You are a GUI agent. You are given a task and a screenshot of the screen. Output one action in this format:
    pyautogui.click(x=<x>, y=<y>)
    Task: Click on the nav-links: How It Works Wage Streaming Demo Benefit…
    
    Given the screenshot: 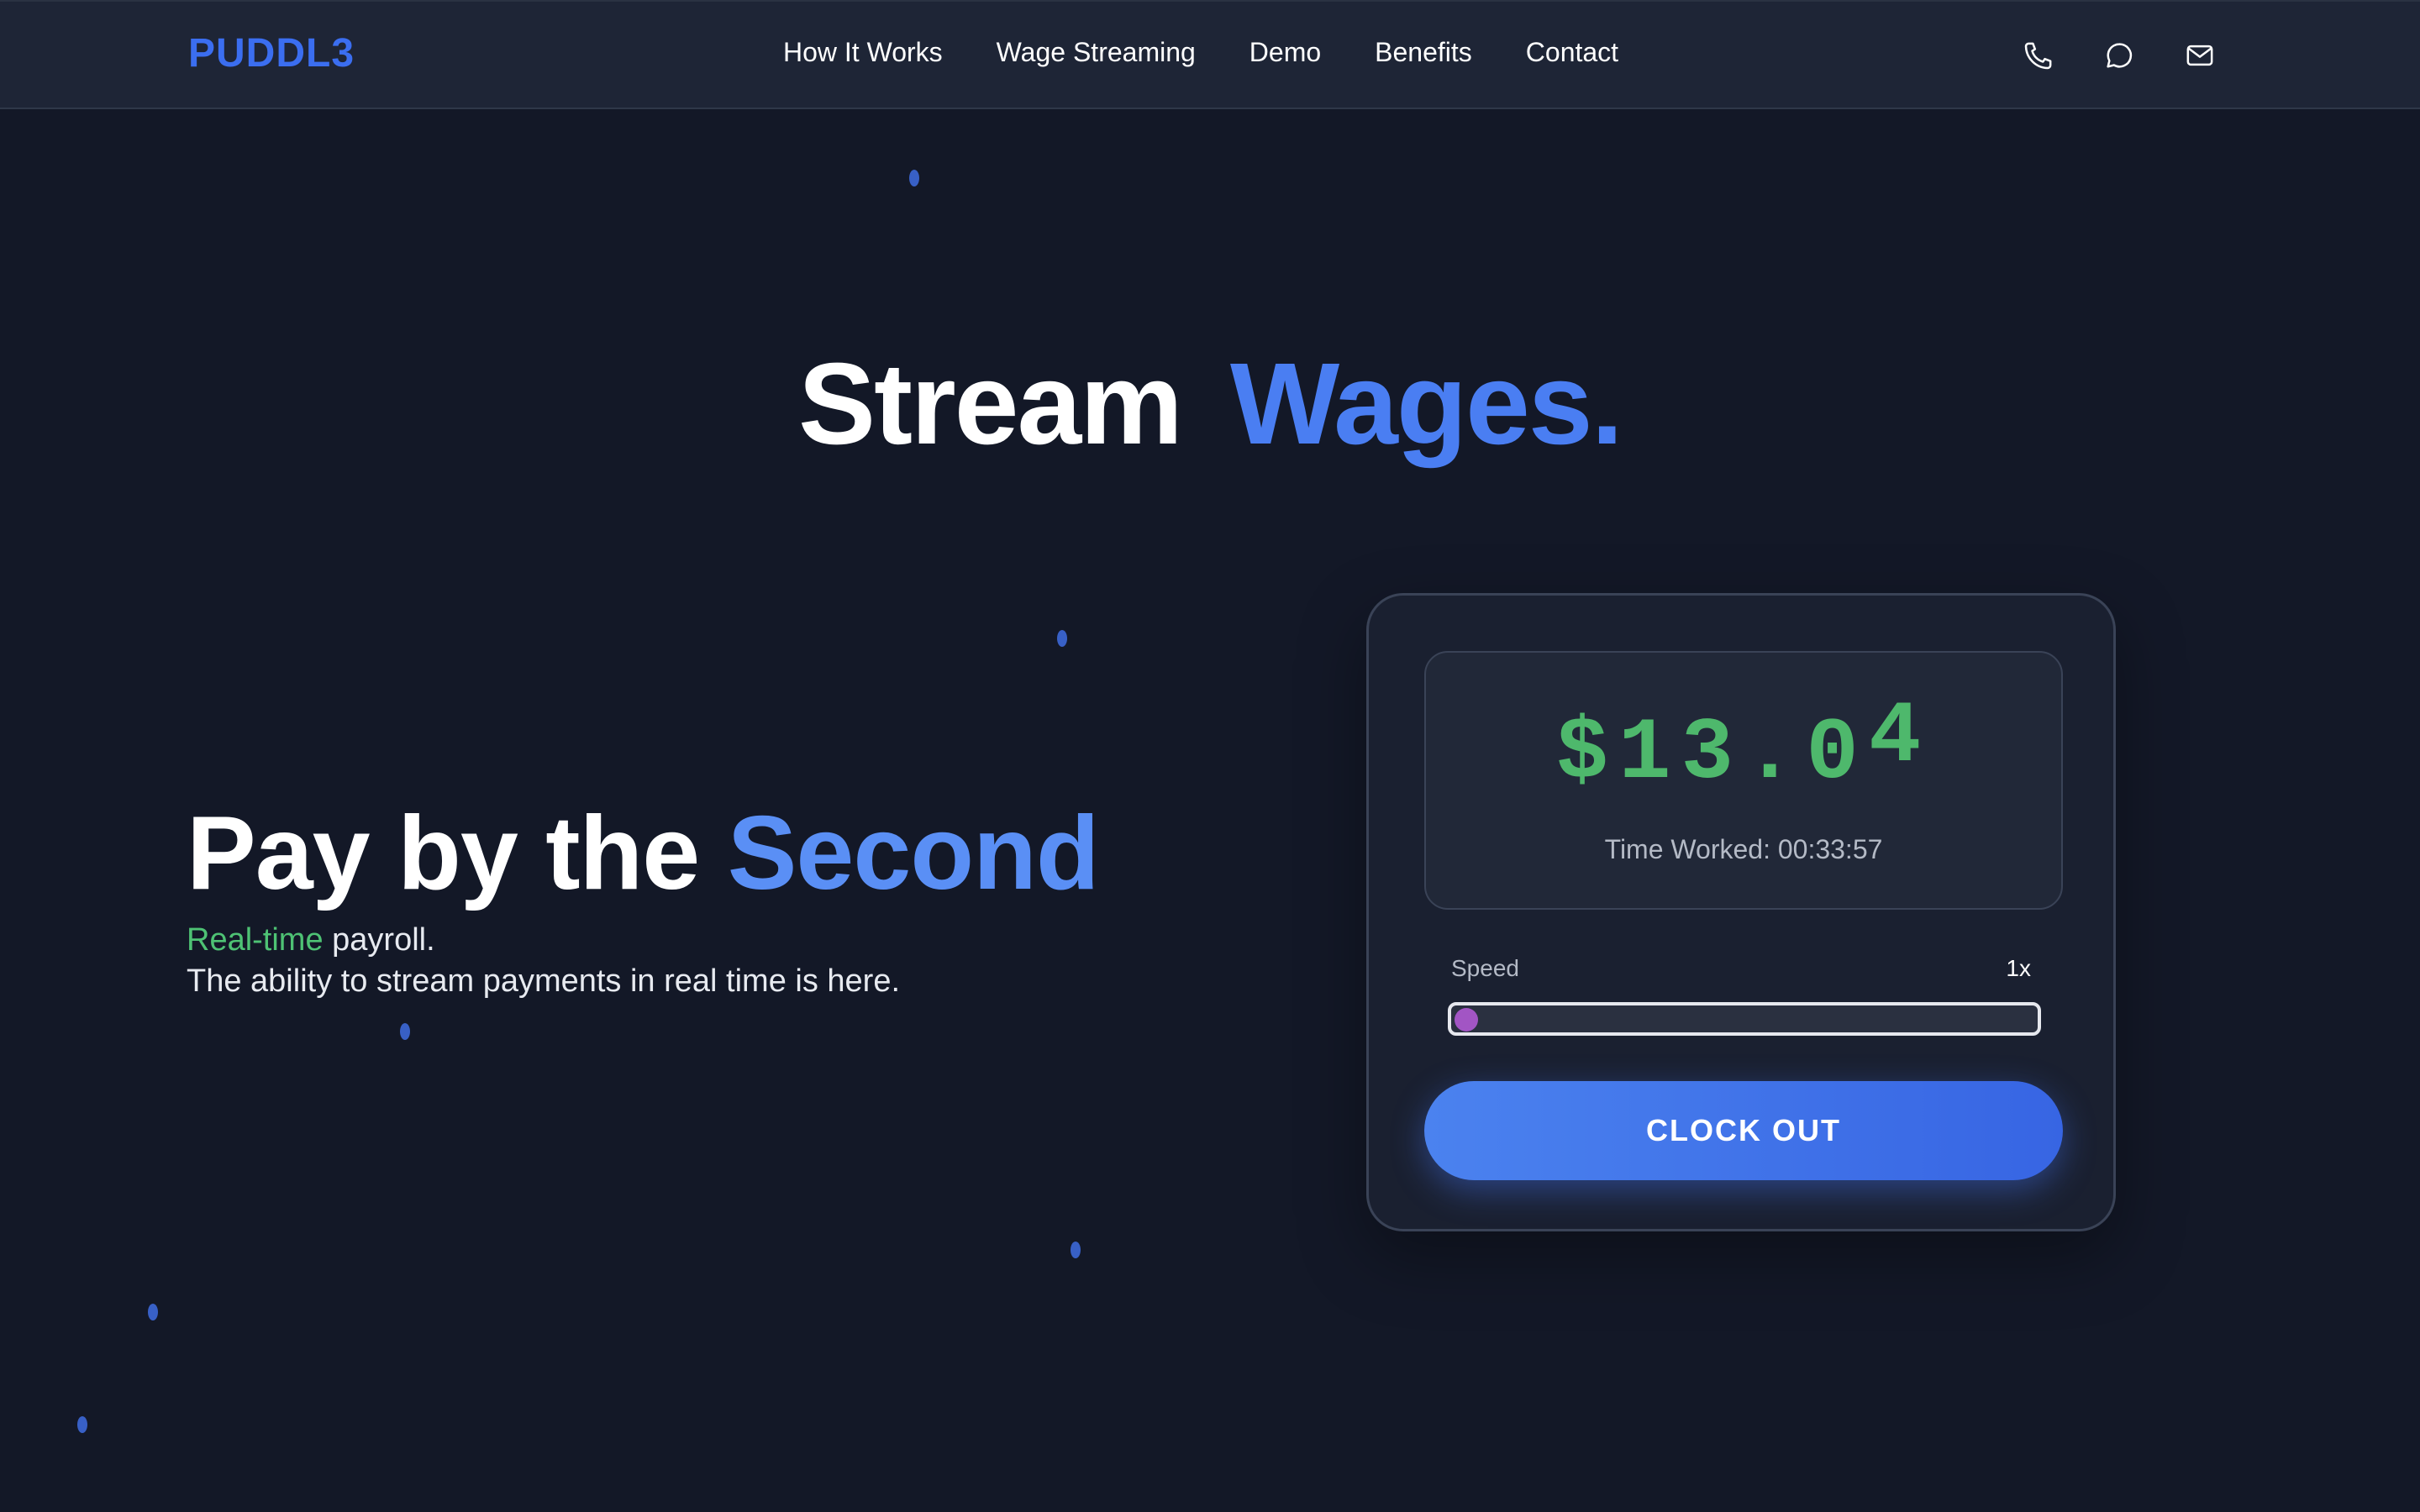 What is the action you would take?
    pyautogui.click(x=1200, y=52)
    